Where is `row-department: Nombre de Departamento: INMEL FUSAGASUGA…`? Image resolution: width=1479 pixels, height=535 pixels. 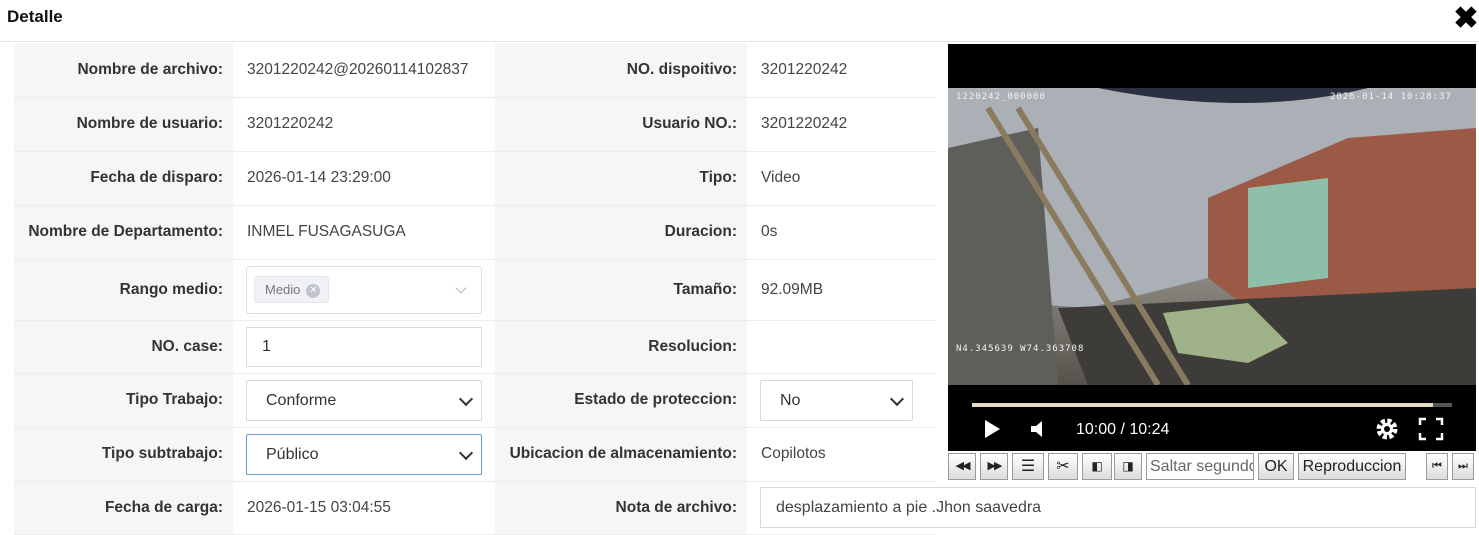
row-department: Nombre de Departamento: INMEL FUSAGASUGA… is located at coordinates (475, 232).